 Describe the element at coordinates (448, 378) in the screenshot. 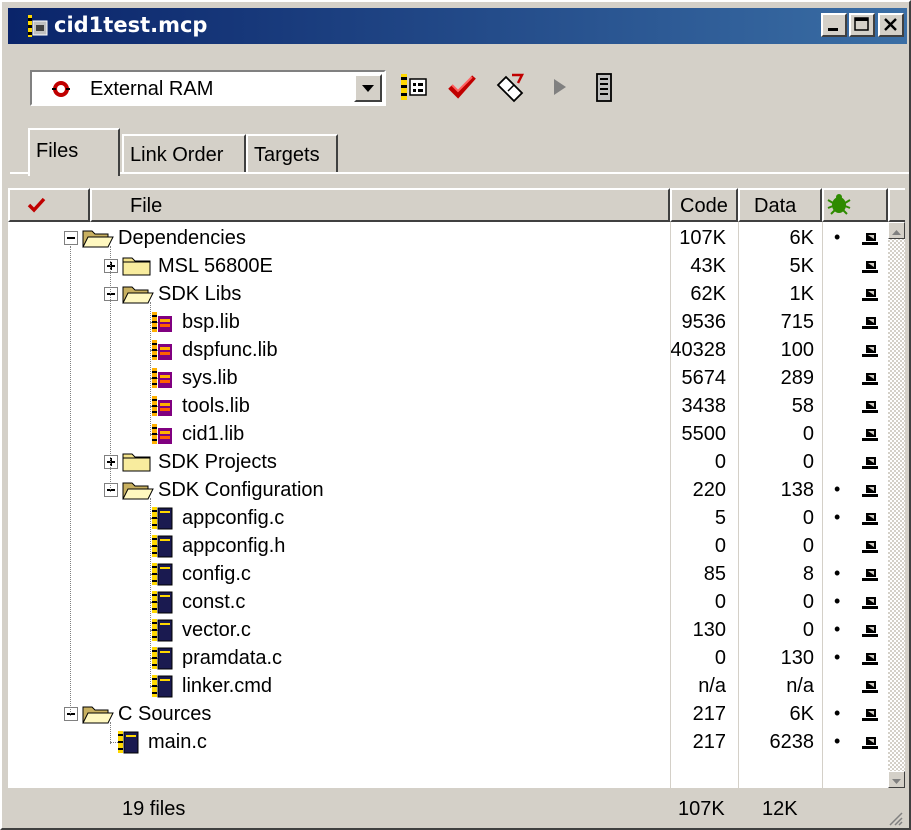

I see `table-row: sys.lib 5674 289` at that location.